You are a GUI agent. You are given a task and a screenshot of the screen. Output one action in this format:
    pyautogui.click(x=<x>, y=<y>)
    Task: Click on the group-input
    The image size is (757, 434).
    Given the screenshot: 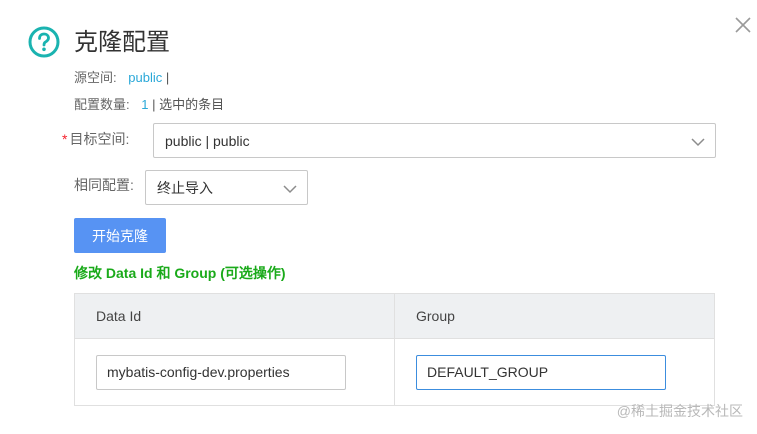 What is the action you would take?
    pyautogui.click(x=541, y=372)
    